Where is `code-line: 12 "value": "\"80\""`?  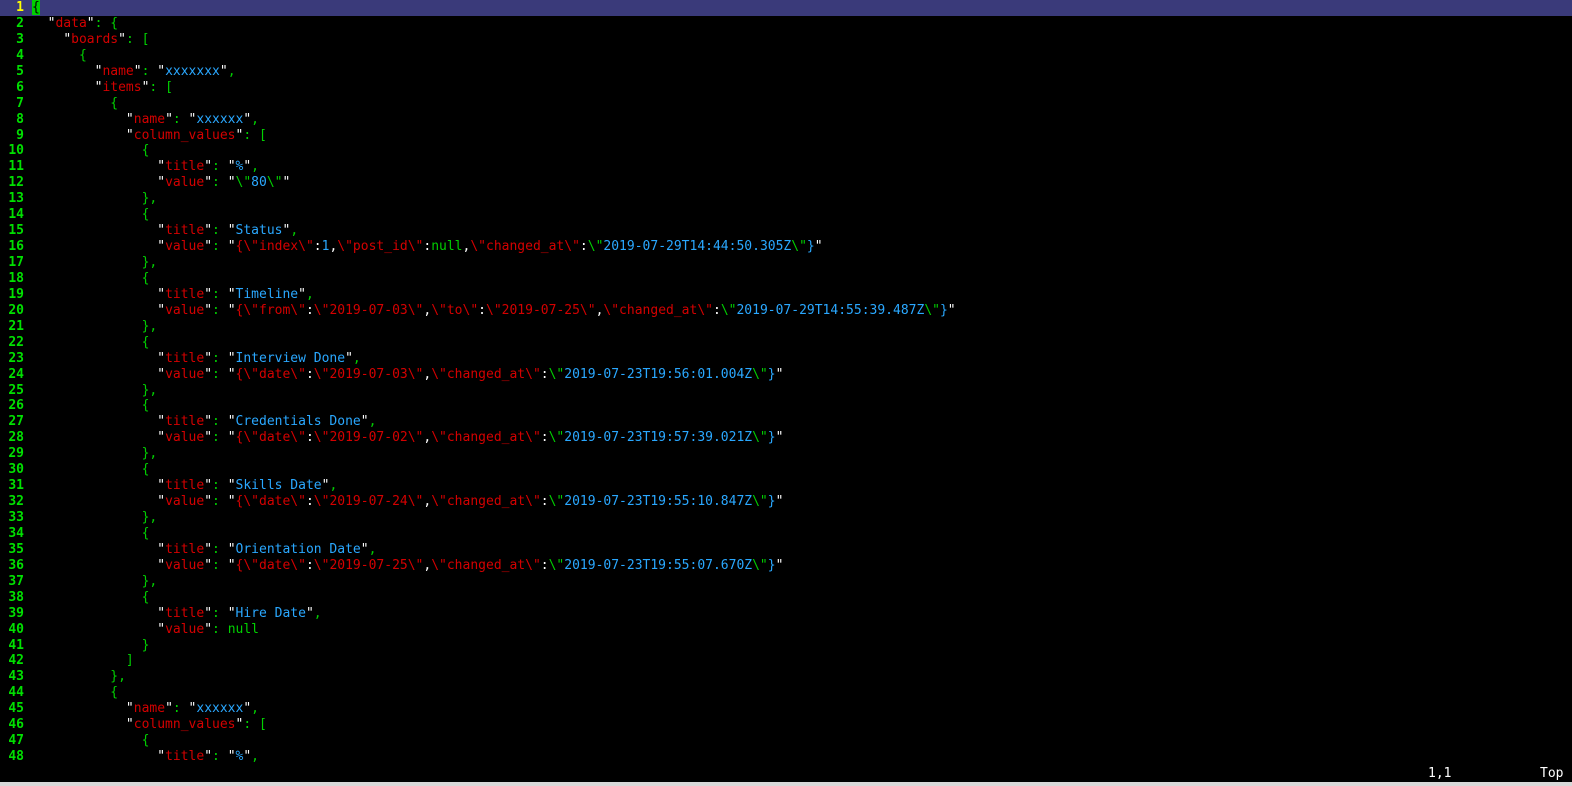
code-line: 12 "value": "\"80\"" is located at coordinates (786, 183).